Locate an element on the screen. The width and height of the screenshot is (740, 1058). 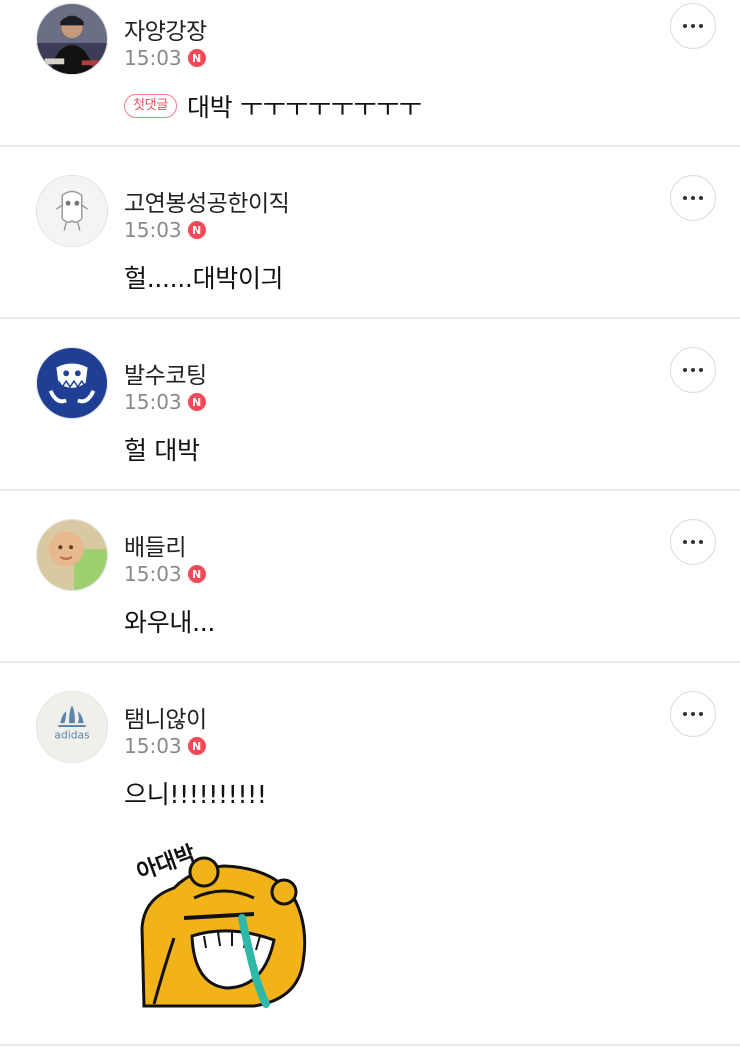
comment-text: 헐......대박이긔 is located at coordinates (204, 278).